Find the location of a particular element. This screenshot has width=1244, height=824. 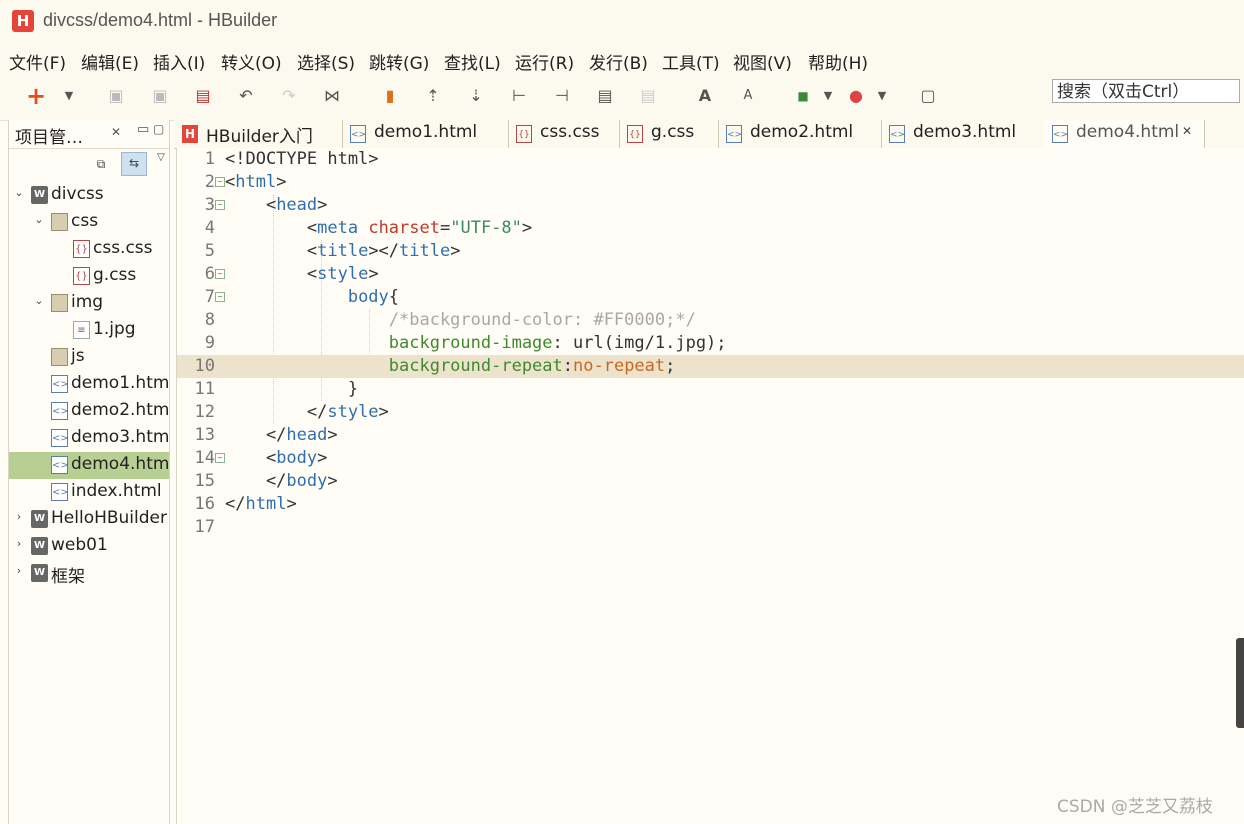

tree-item: ⌄ Wdivcss is located at coordinates (89, 195).